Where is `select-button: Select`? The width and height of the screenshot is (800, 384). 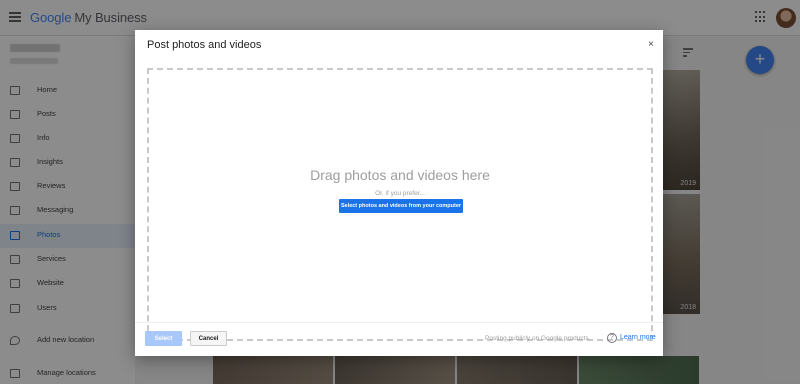
select-button: Select is located at coordinates (163, 338).